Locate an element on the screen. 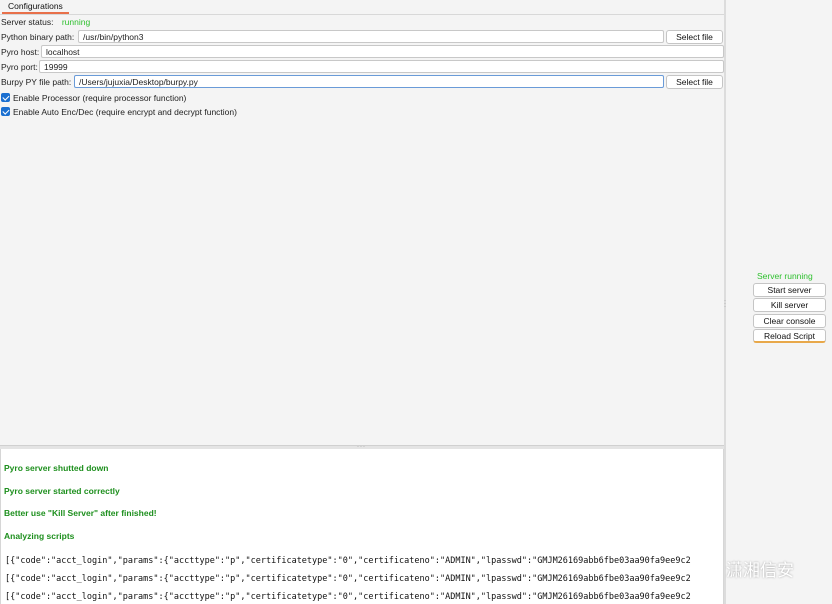  enable-autoenc-checkbox is located at coordinates (5, 111).